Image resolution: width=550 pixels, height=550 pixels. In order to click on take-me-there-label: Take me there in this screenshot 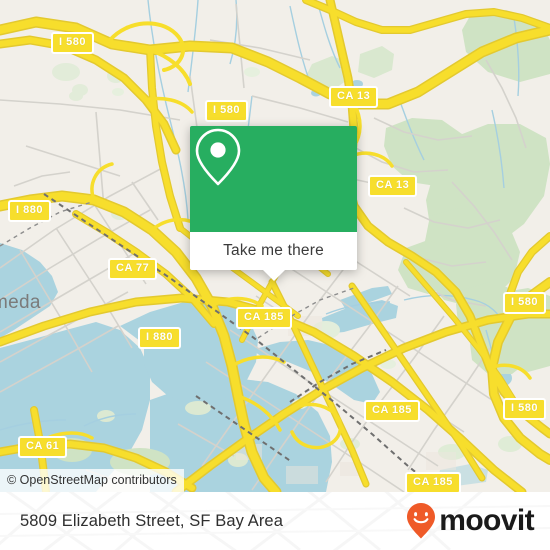, I will do `click(273, 250)`.